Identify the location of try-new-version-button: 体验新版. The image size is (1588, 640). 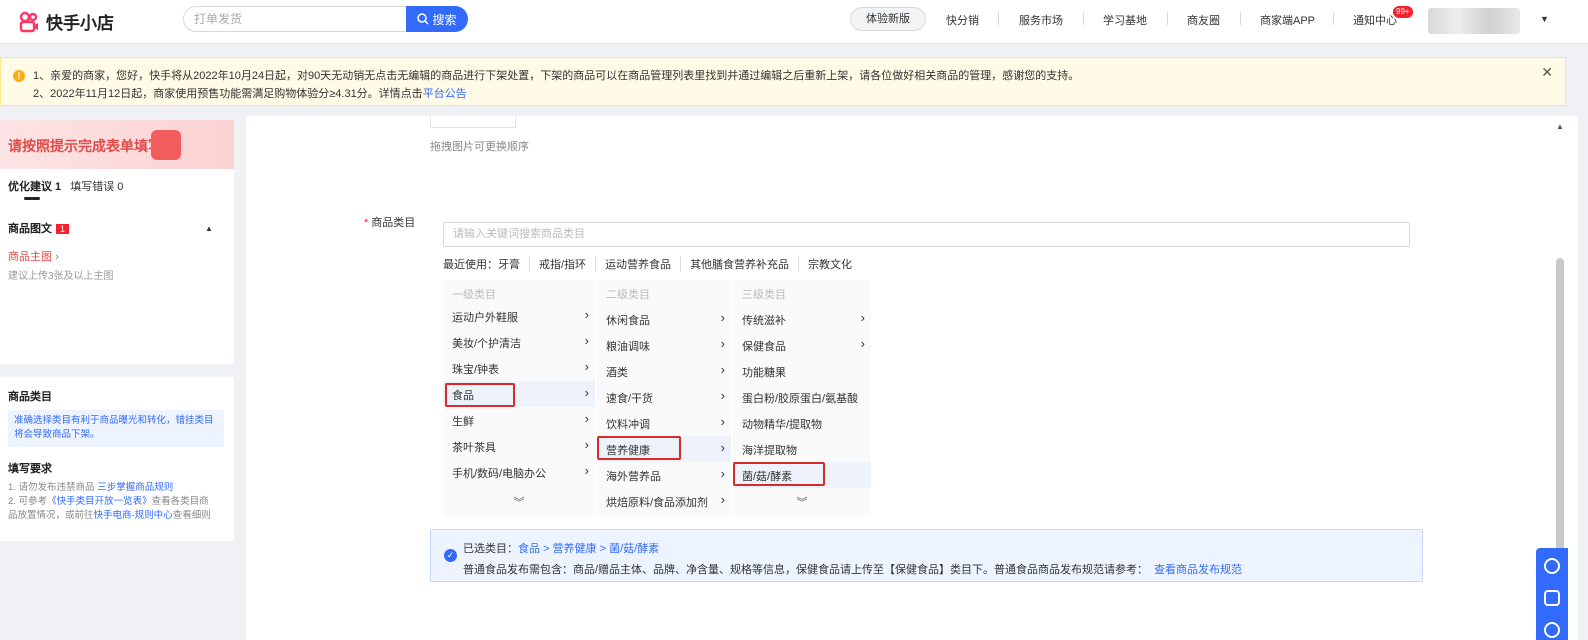
(888, 19).